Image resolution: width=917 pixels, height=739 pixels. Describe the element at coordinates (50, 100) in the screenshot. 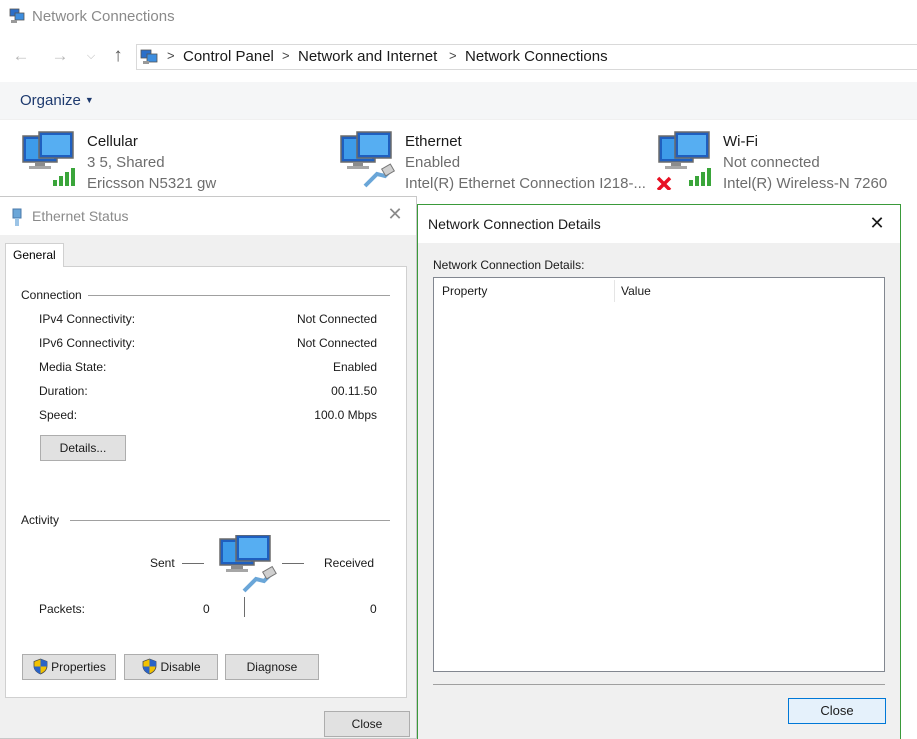

I see `organize-label: Organize` at that location.